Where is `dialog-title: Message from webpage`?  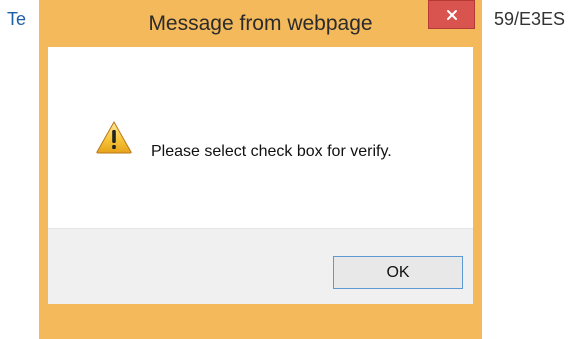
dialog-title: Message from webpage is located at coordinates (260, 23).